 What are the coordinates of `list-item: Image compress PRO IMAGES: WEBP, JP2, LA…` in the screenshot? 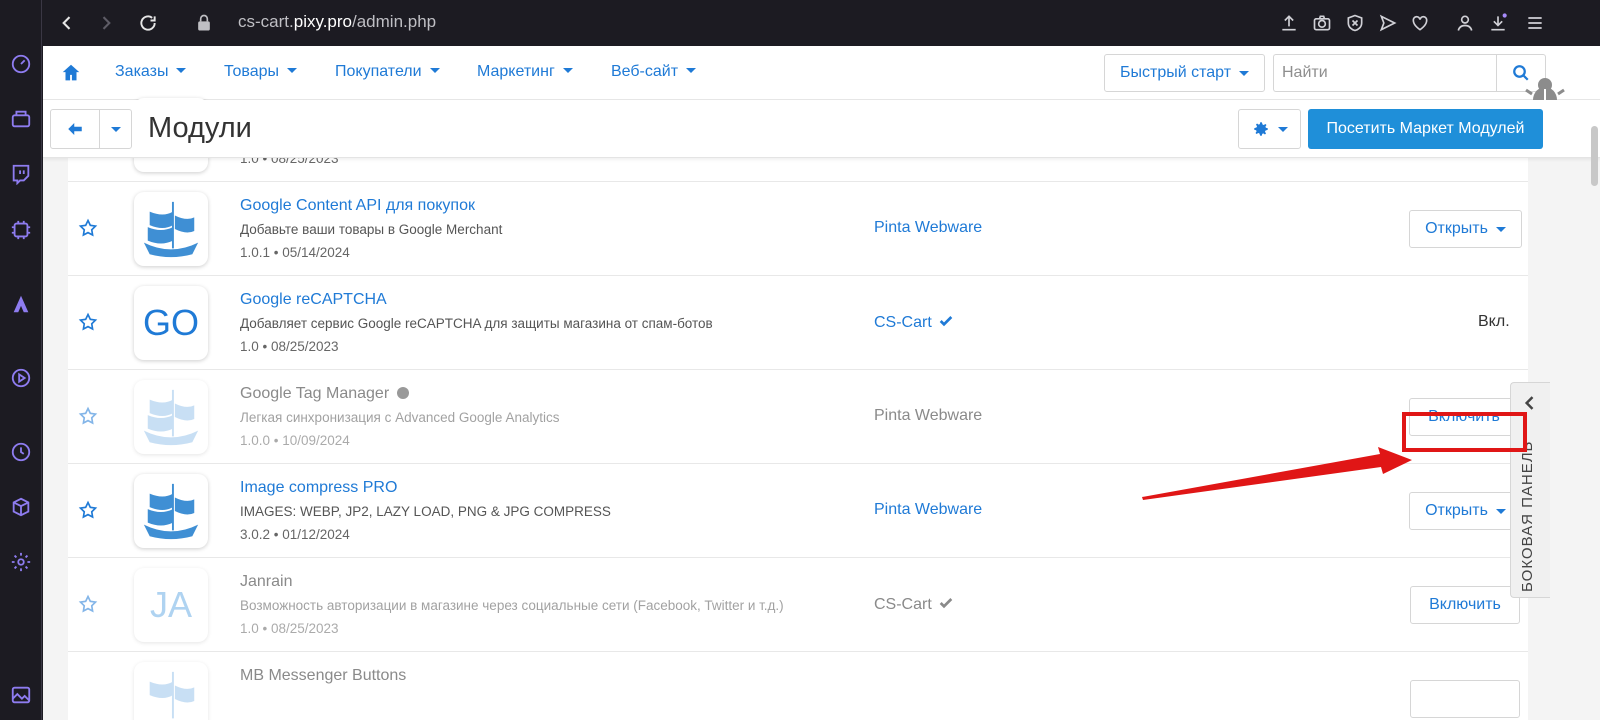 It's located at (798, 511).